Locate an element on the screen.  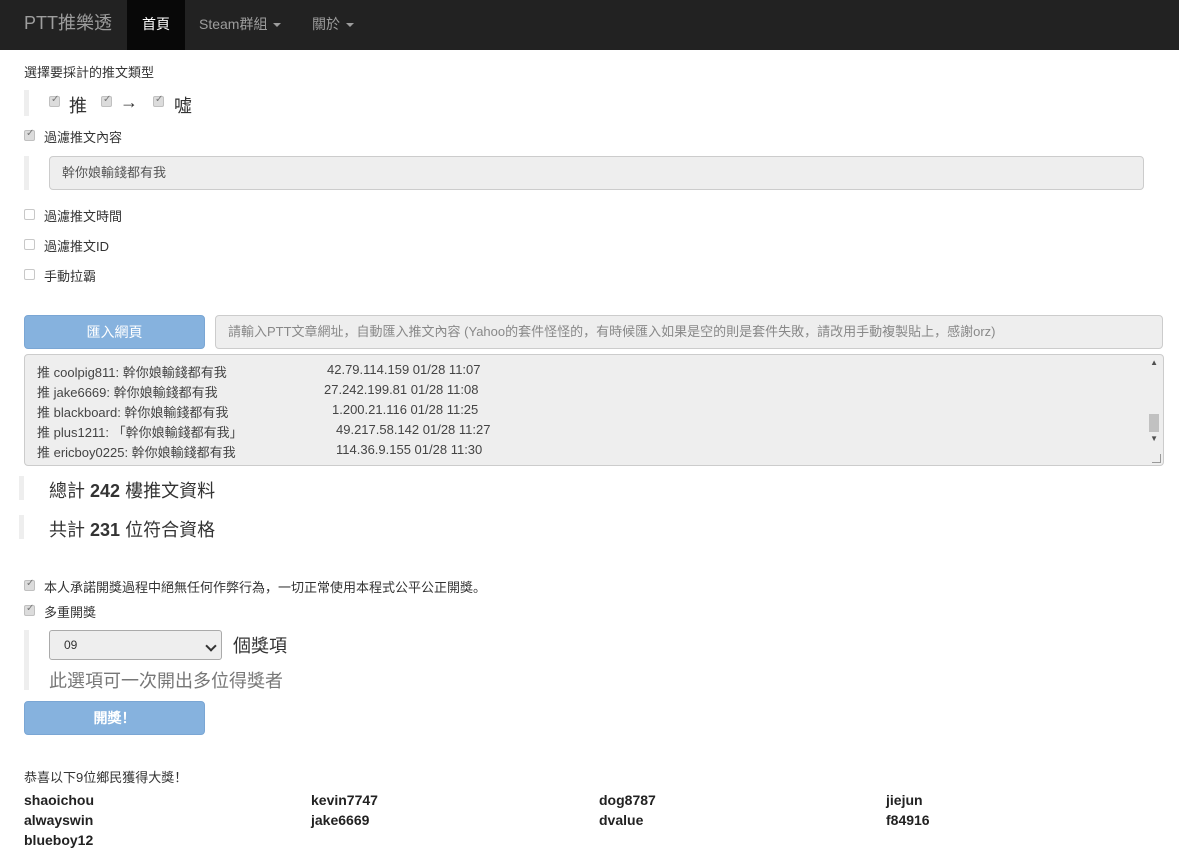
filter-content-checkbox is located at coordinates (29, 134).